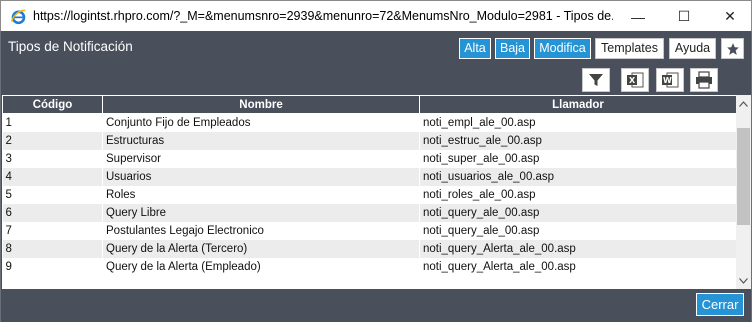 Image resolution: width=752 pixels, height=322 pixels. I want to click on cell-codigo: 5, so click(52, 194).